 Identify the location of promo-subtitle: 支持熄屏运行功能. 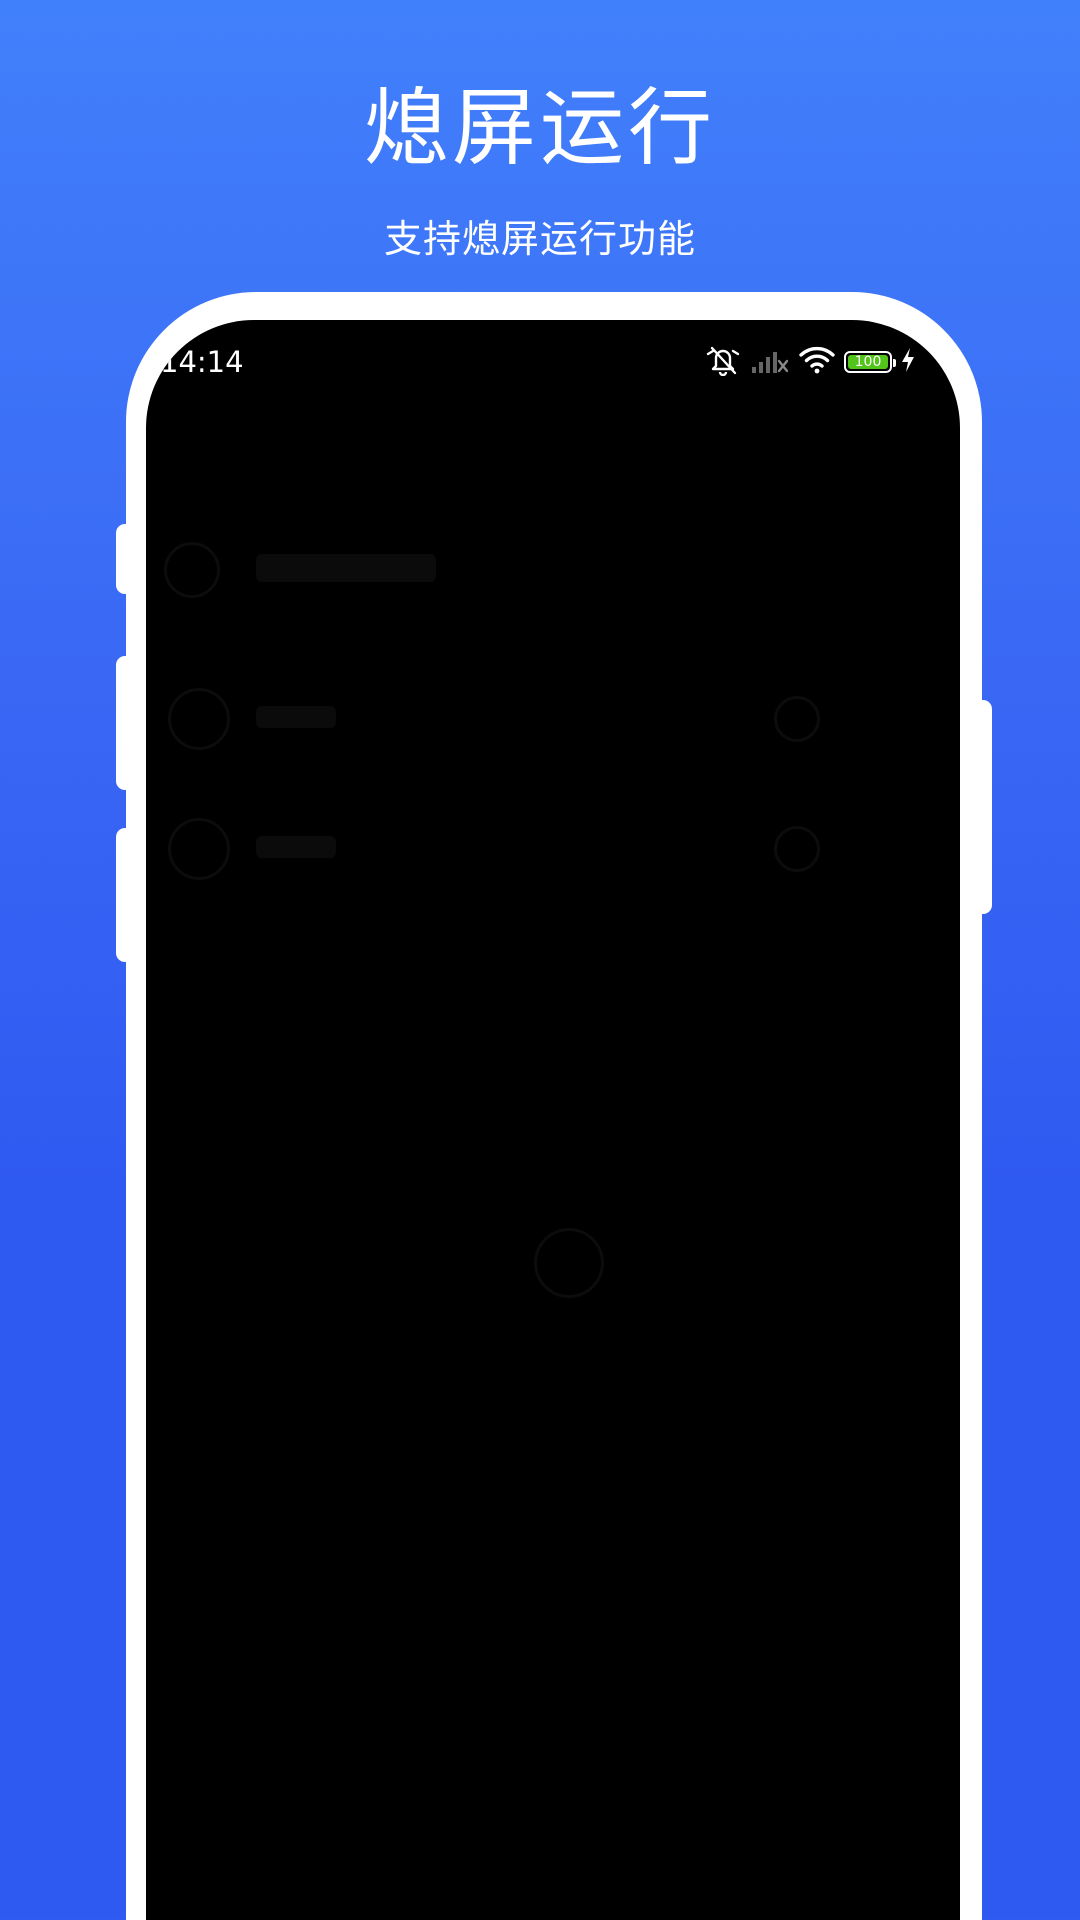
(539, 239).